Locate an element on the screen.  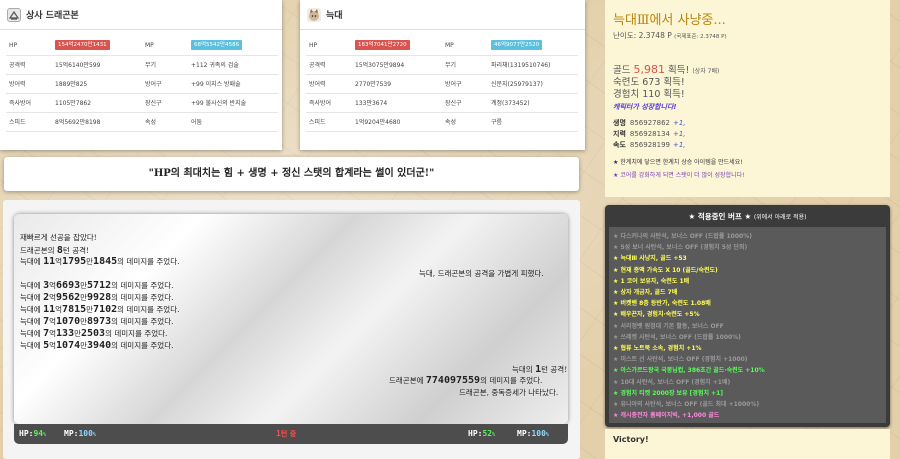
stat-value: 15억3075만9894 is located at coordinates (397, 65).